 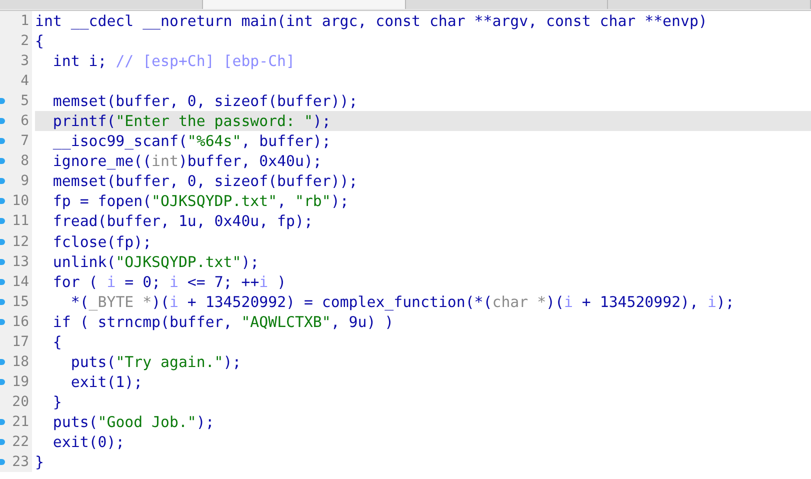 What do you see at coordinates (24, 42) in the screenshot?
I see `line-number: 2` at bounding box center [24, 42].